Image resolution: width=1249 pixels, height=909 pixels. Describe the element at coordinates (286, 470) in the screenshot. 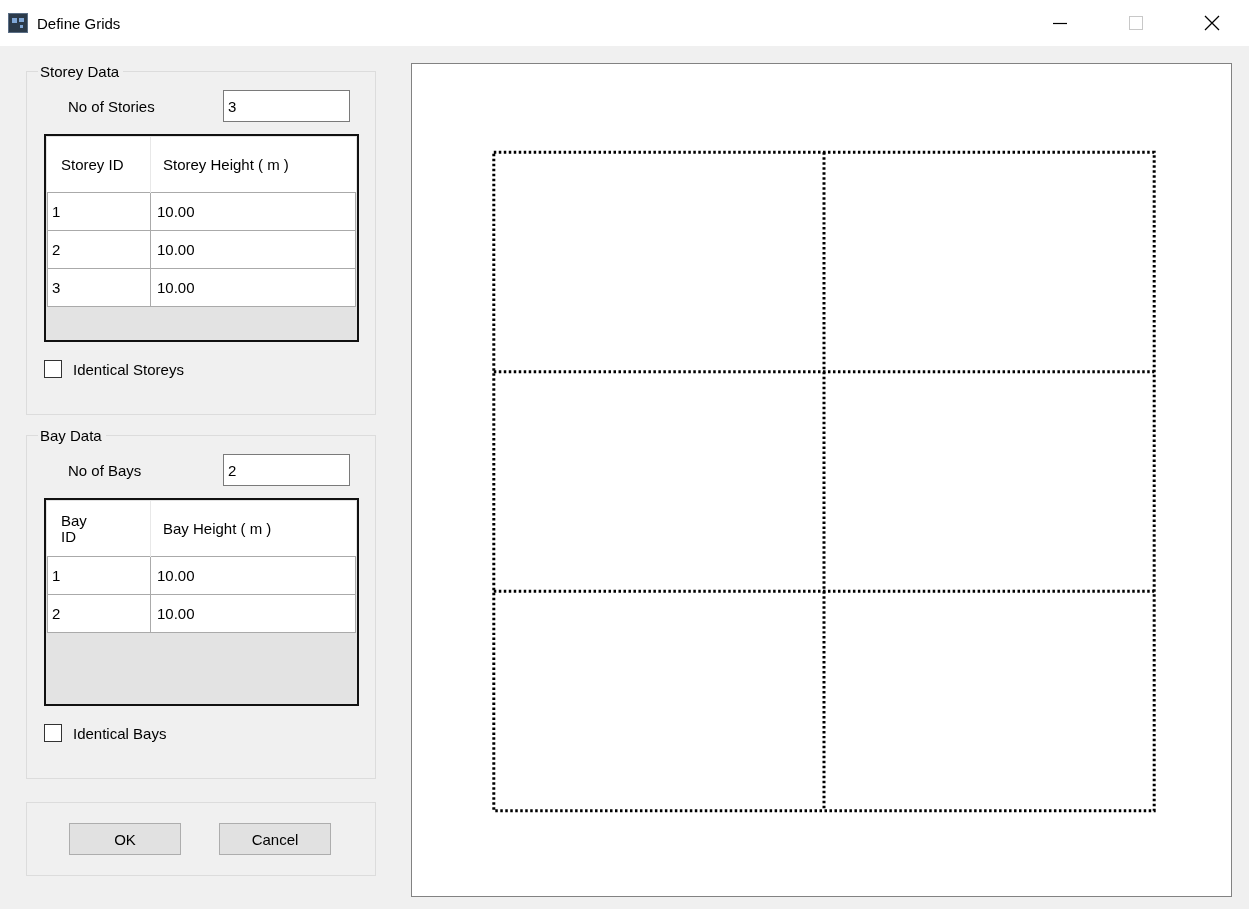

I see `count-field: 2` at that location.